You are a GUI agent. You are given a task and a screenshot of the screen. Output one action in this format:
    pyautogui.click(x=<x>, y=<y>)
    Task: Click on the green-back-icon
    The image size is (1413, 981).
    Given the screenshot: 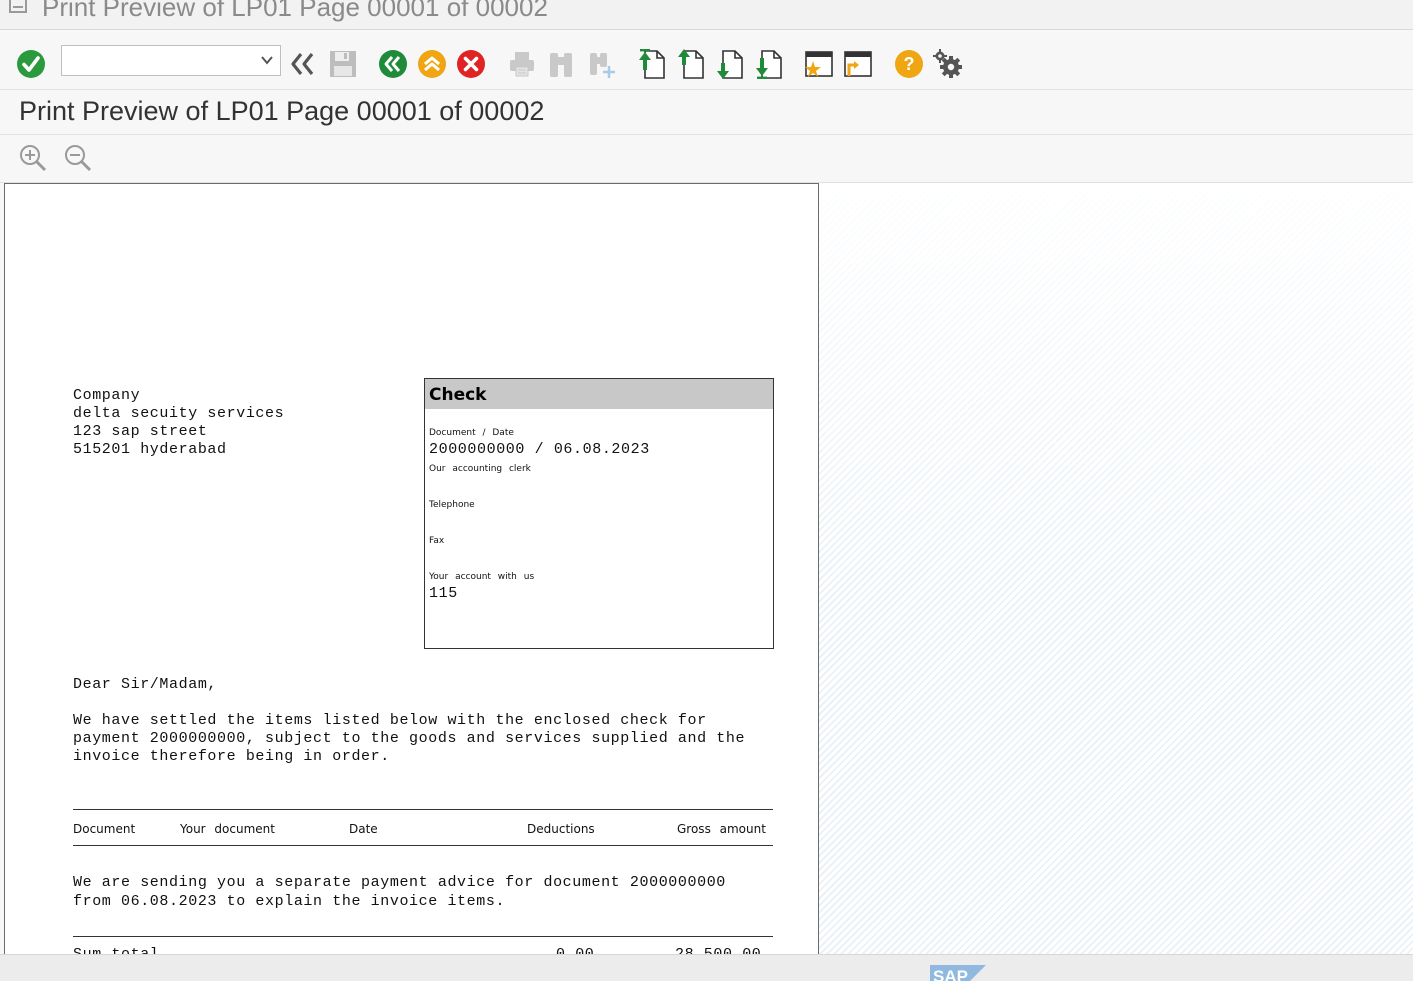 What is the action you would take?
    pyautogui.click(x=393, y=64)
    